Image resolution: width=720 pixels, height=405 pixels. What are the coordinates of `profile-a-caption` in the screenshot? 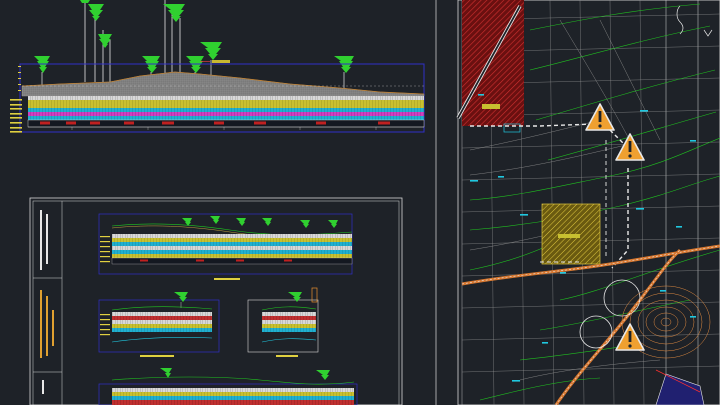 It's located at (227, 279).